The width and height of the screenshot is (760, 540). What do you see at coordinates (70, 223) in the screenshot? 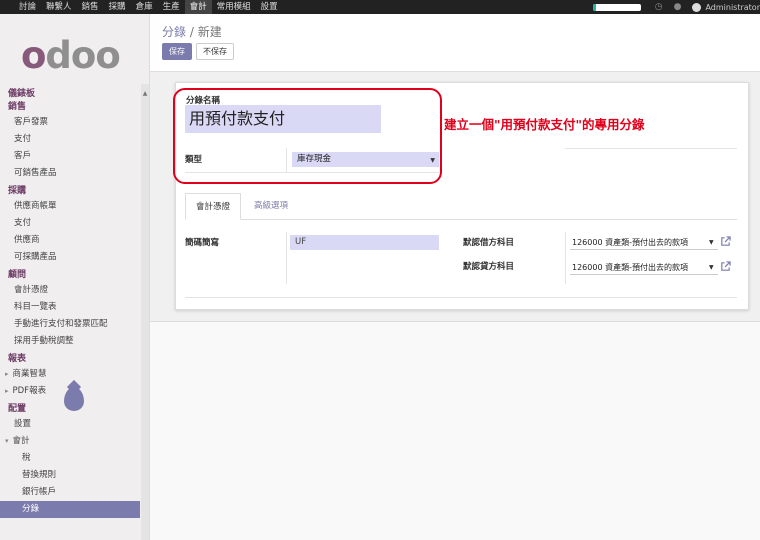
I see `sidebar-item-purchase-payments: 支付` at bounding box center [70, 223].